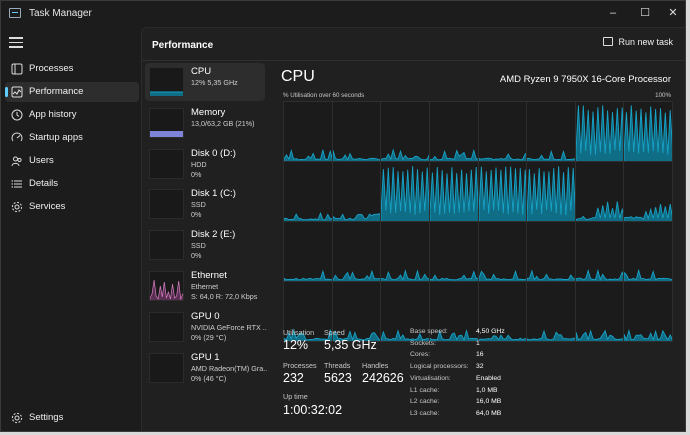 The width and height of the screenshot is (690, 435). I want to click on nav-item-app-history: App history, so click(72, 115).